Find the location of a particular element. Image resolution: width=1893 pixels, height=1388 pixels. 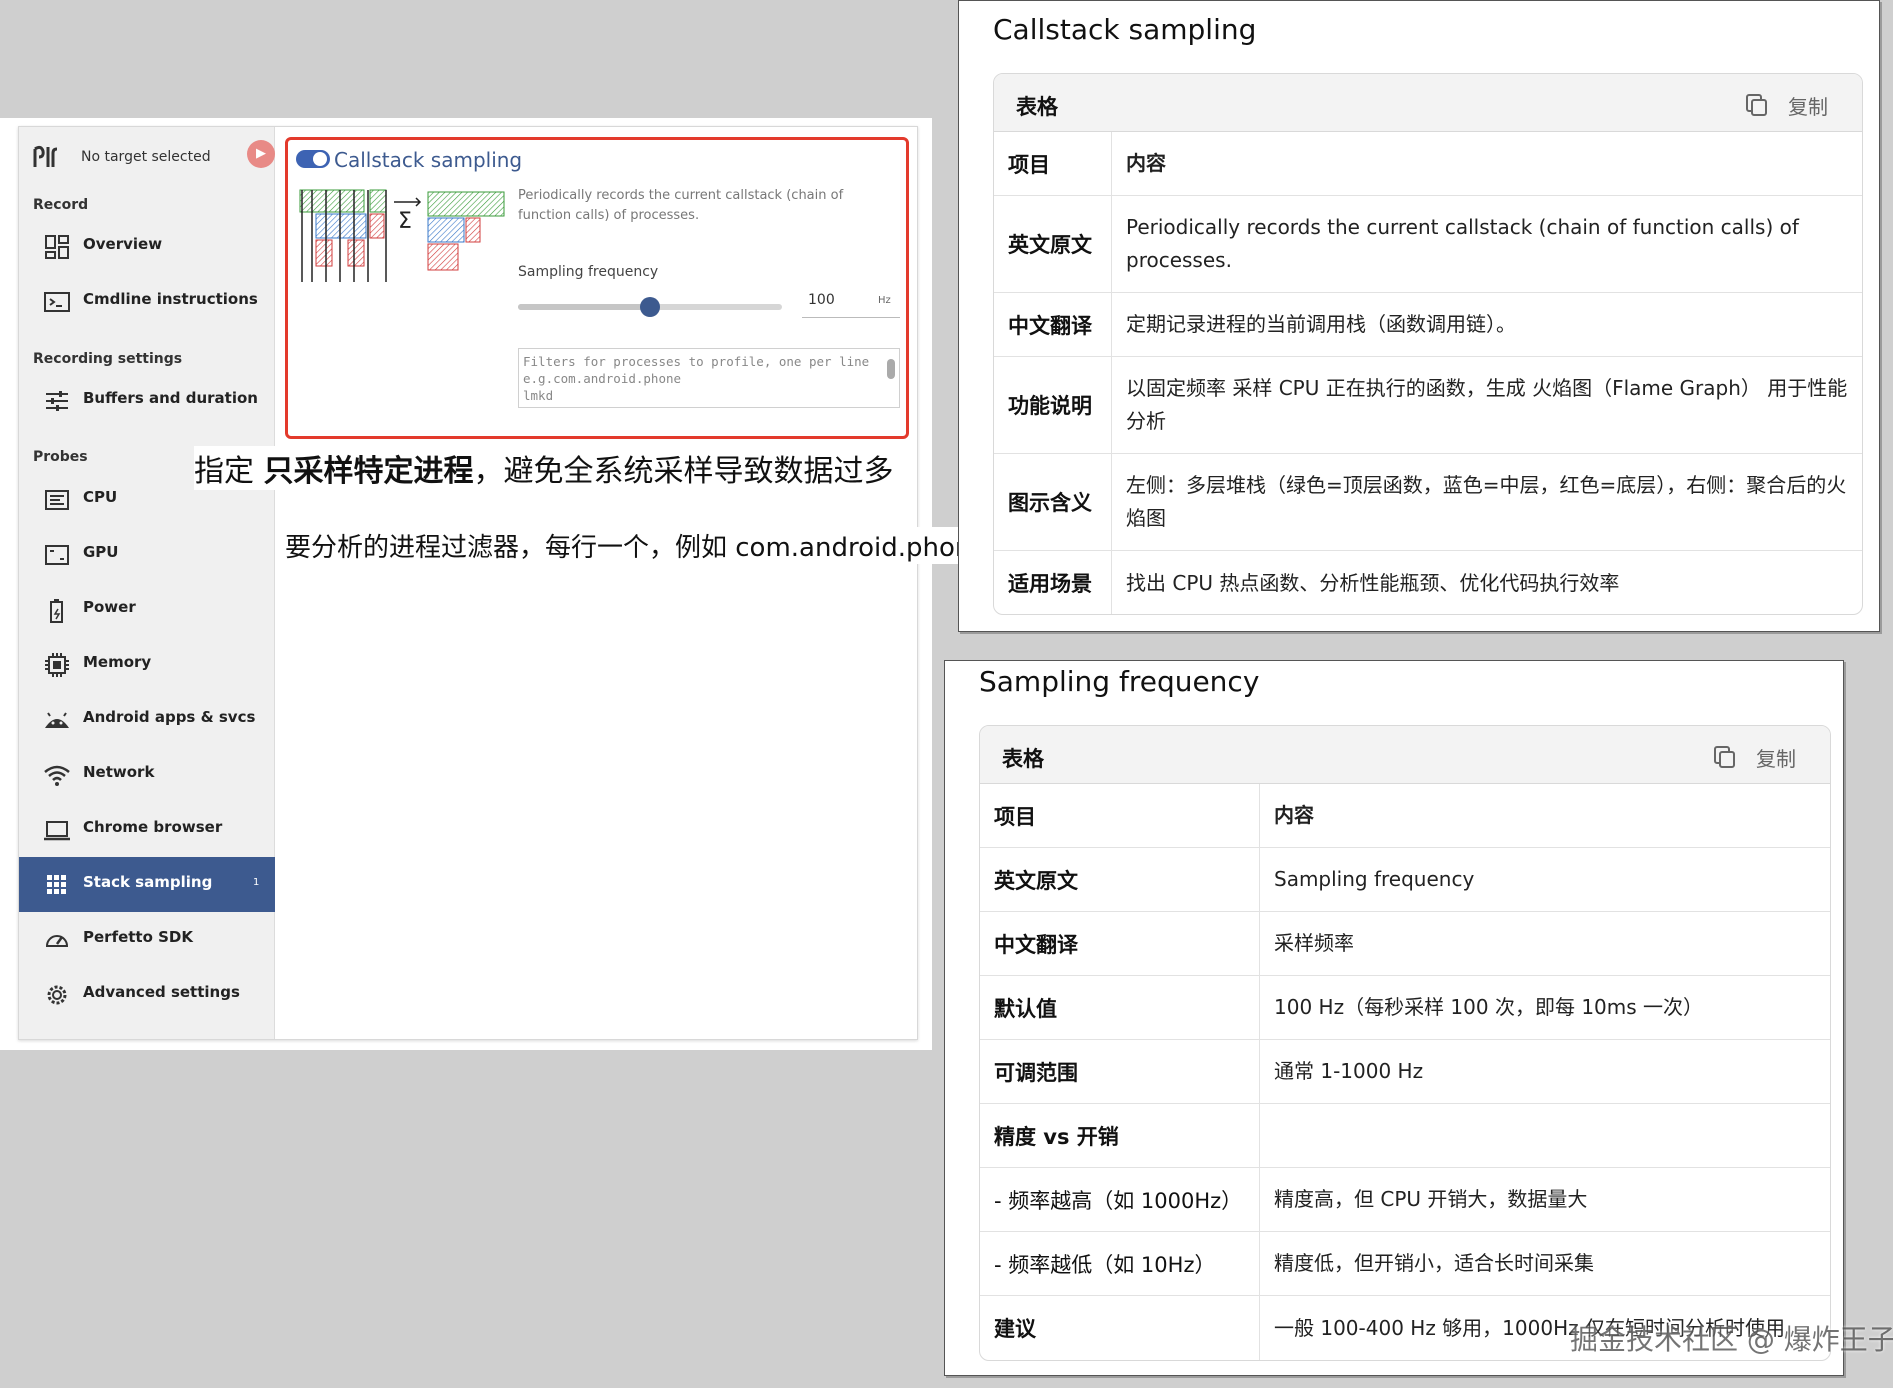

table-cell-content is located at coordinates (1545, 1135).